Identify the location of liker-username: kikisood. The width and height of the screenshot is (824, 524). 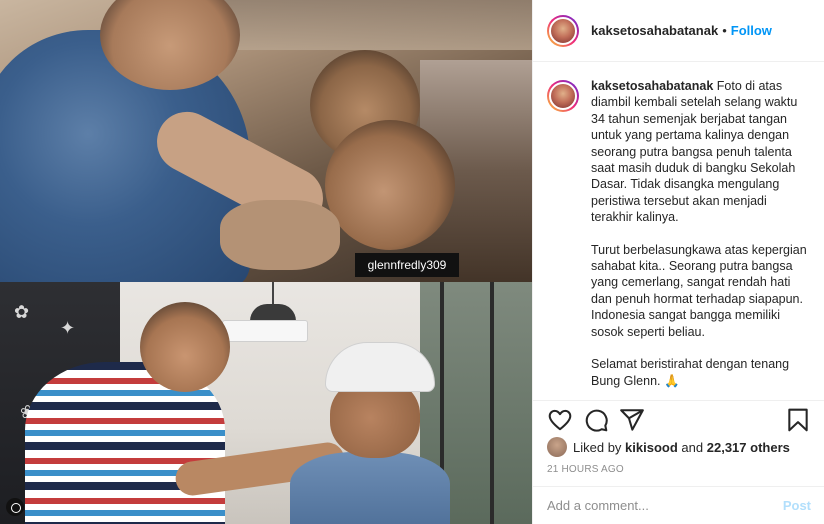
(651, 447).